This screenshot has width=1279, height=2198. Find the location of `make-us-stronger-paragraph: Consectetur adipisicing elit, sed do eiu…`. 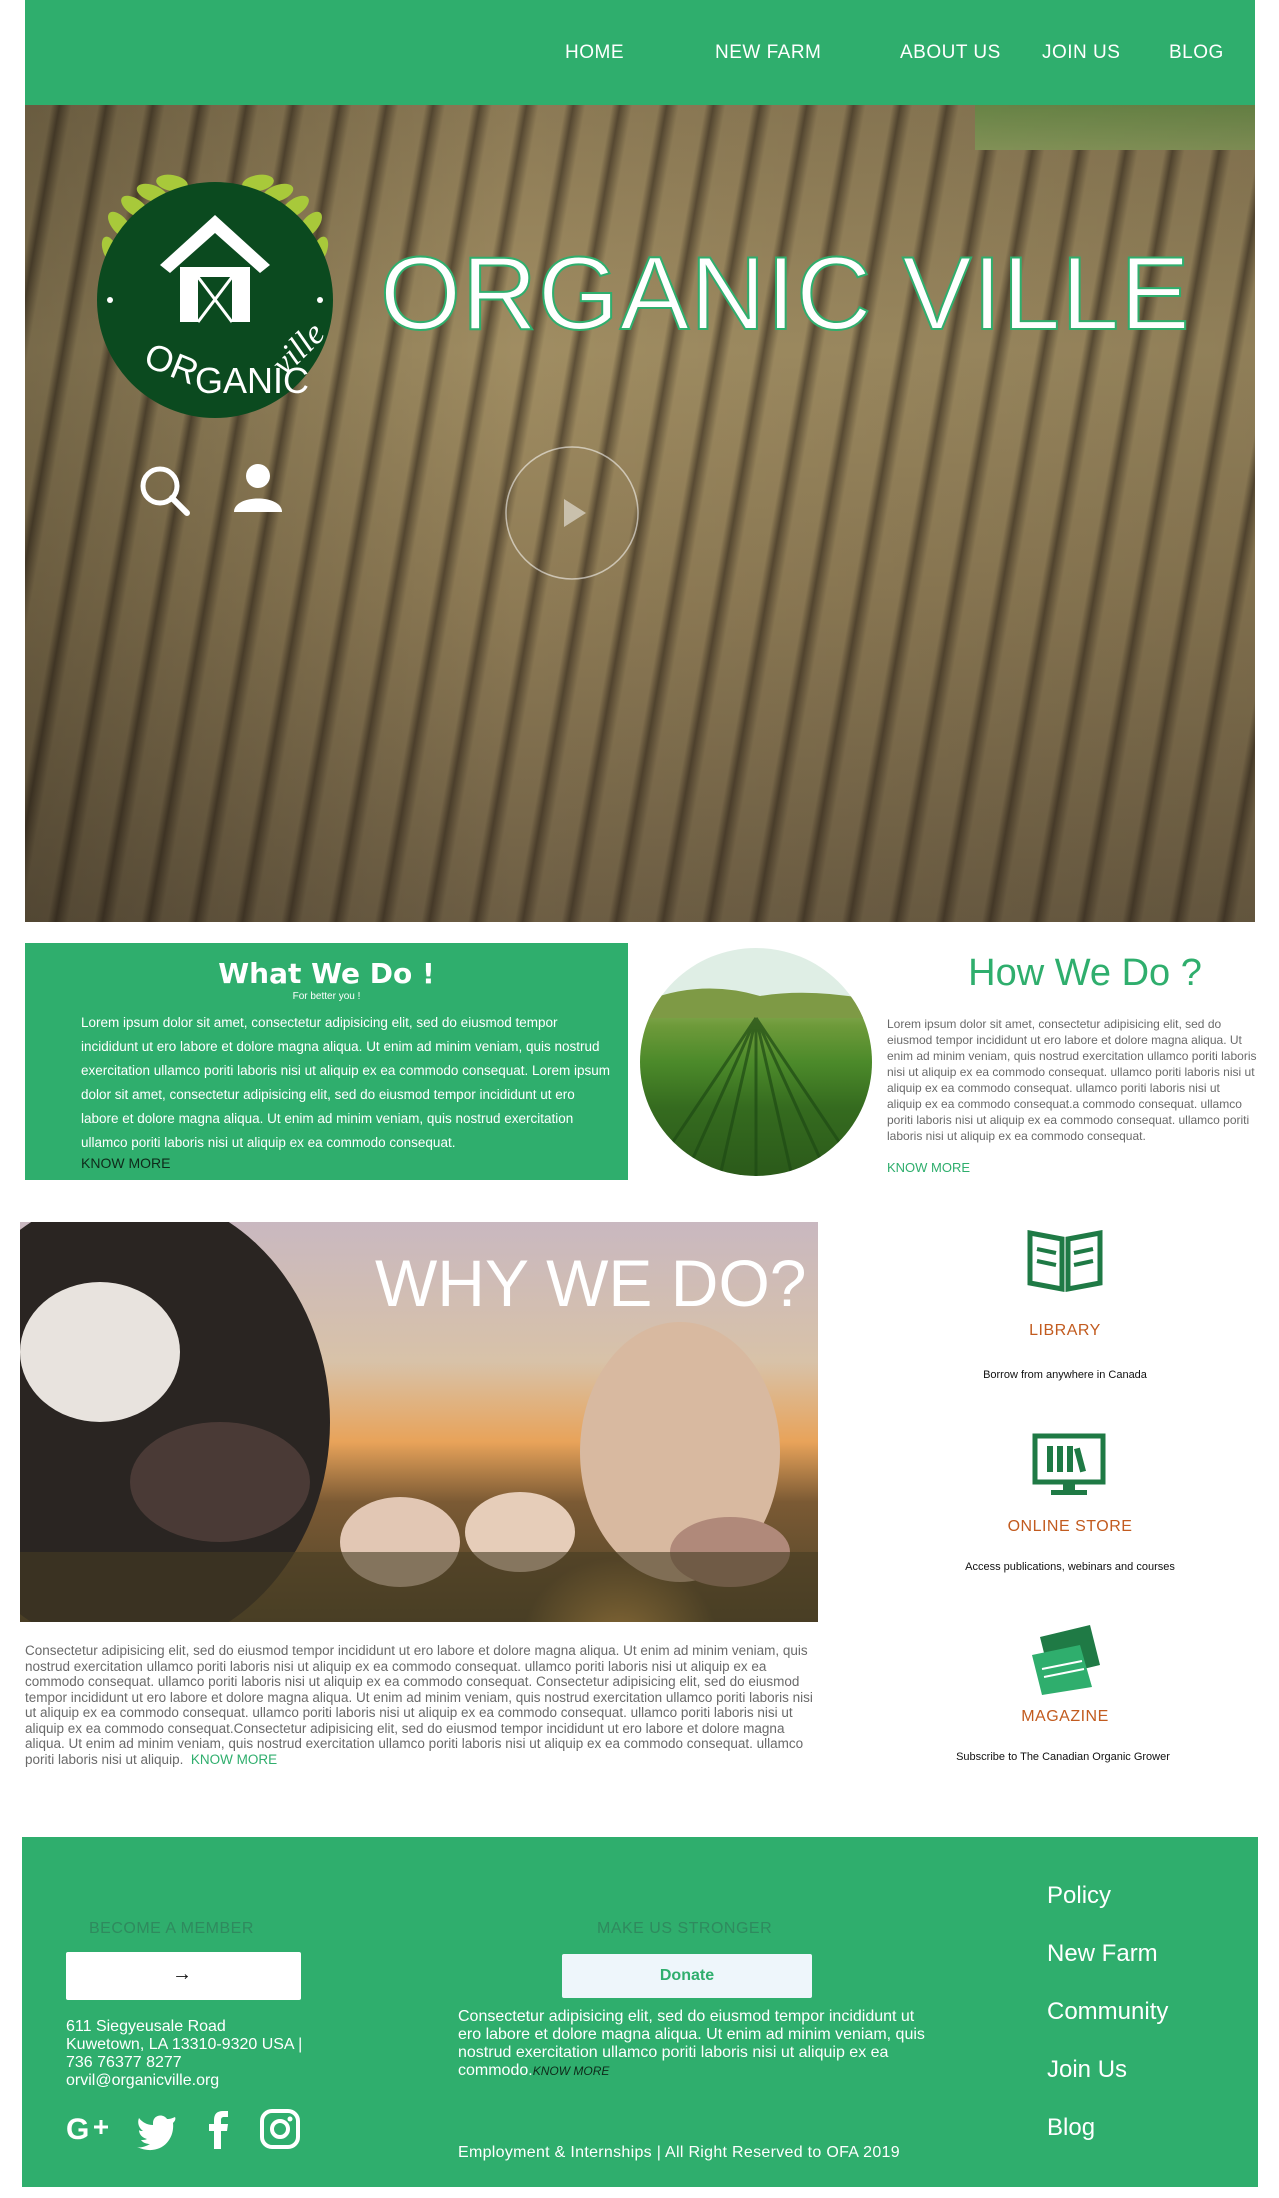

make-us-stronger-paragraph: Consectetur adipisicing elit, sed do eiu… is located at coordinates (691, 2043).